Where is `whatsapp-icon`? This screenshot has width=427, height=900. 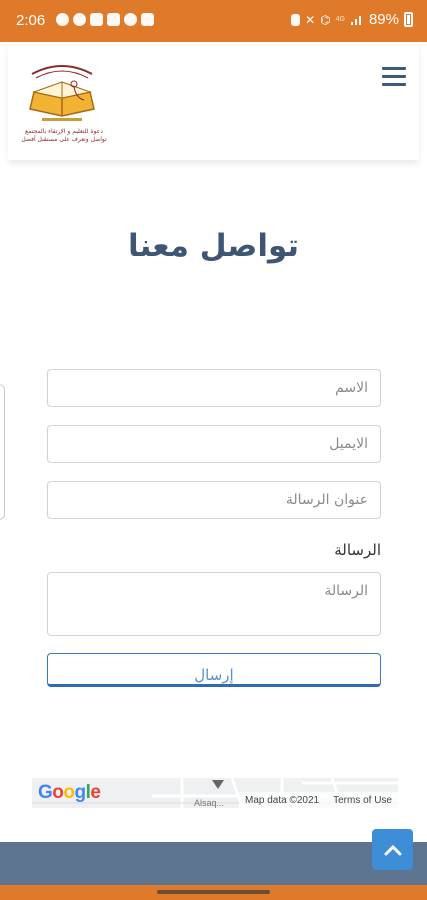
whatsapp-icon is located at coordinates (62, 19).